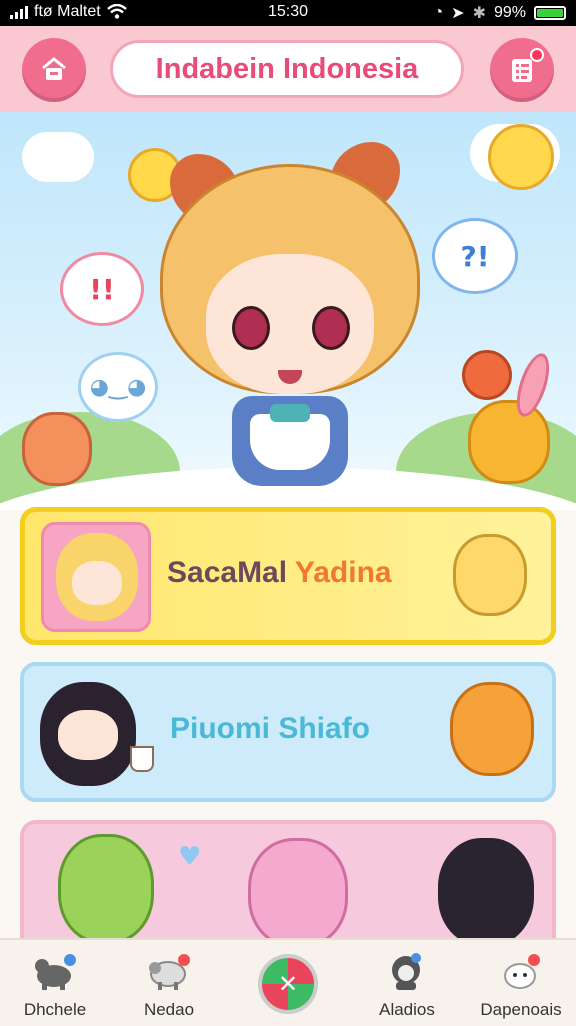 The width and height of the screenshot is (576, 1026). Describe the element at coordinates (290, 413) in the screenshot. I see `character-bow` at that location.